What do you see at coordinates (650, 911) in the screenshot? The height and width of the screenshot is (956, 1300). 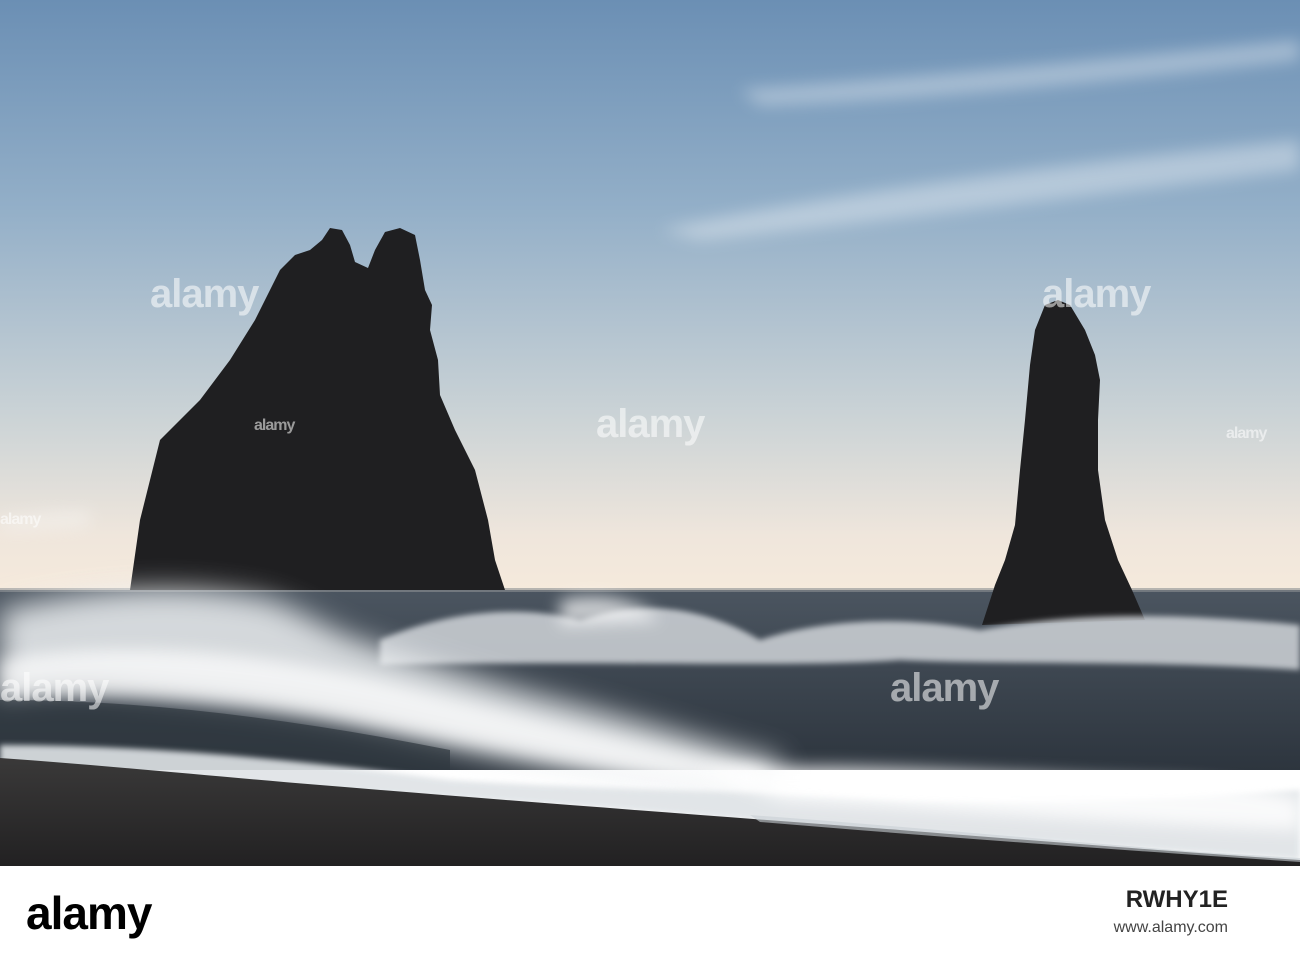 I see `footer-bar: alamy RWHY1E www.alamy.com` at bounding box center [650, 911].